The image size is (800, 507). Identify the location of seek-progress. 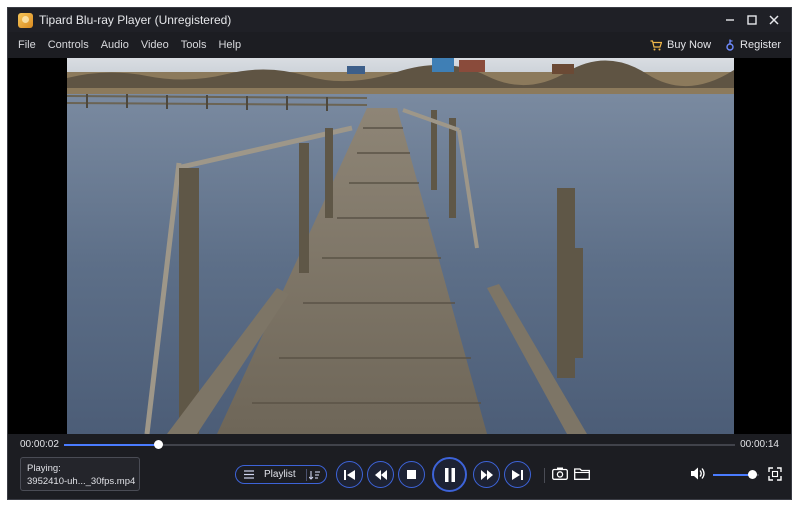
(111, 445).